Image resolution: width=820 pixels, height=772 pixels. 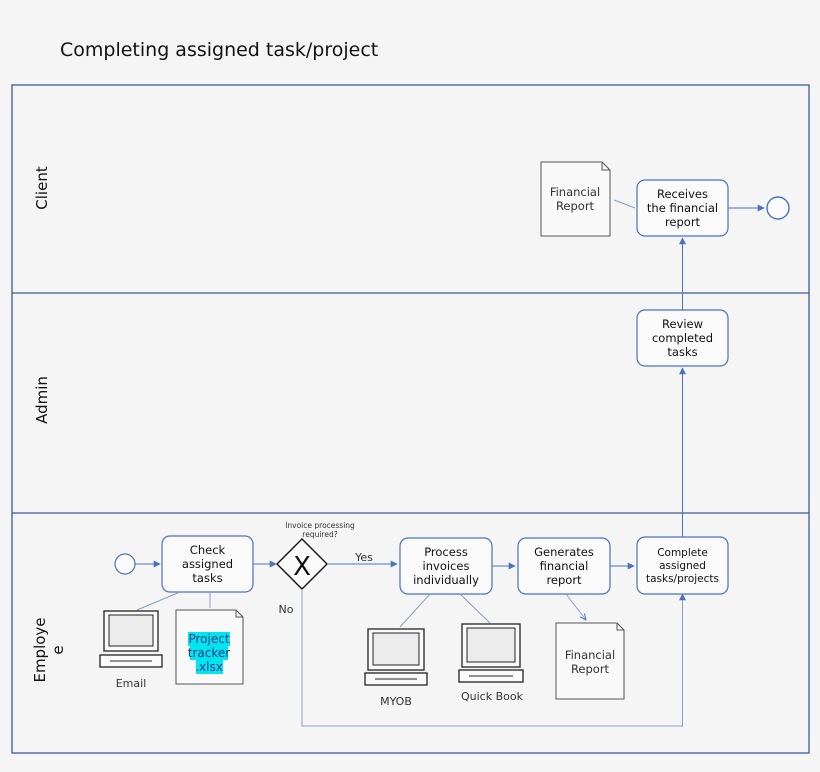 What do you see at coordinates (208, 550) in the screenshot?
I see `task-label: Check` at bounding box center [208, 550].